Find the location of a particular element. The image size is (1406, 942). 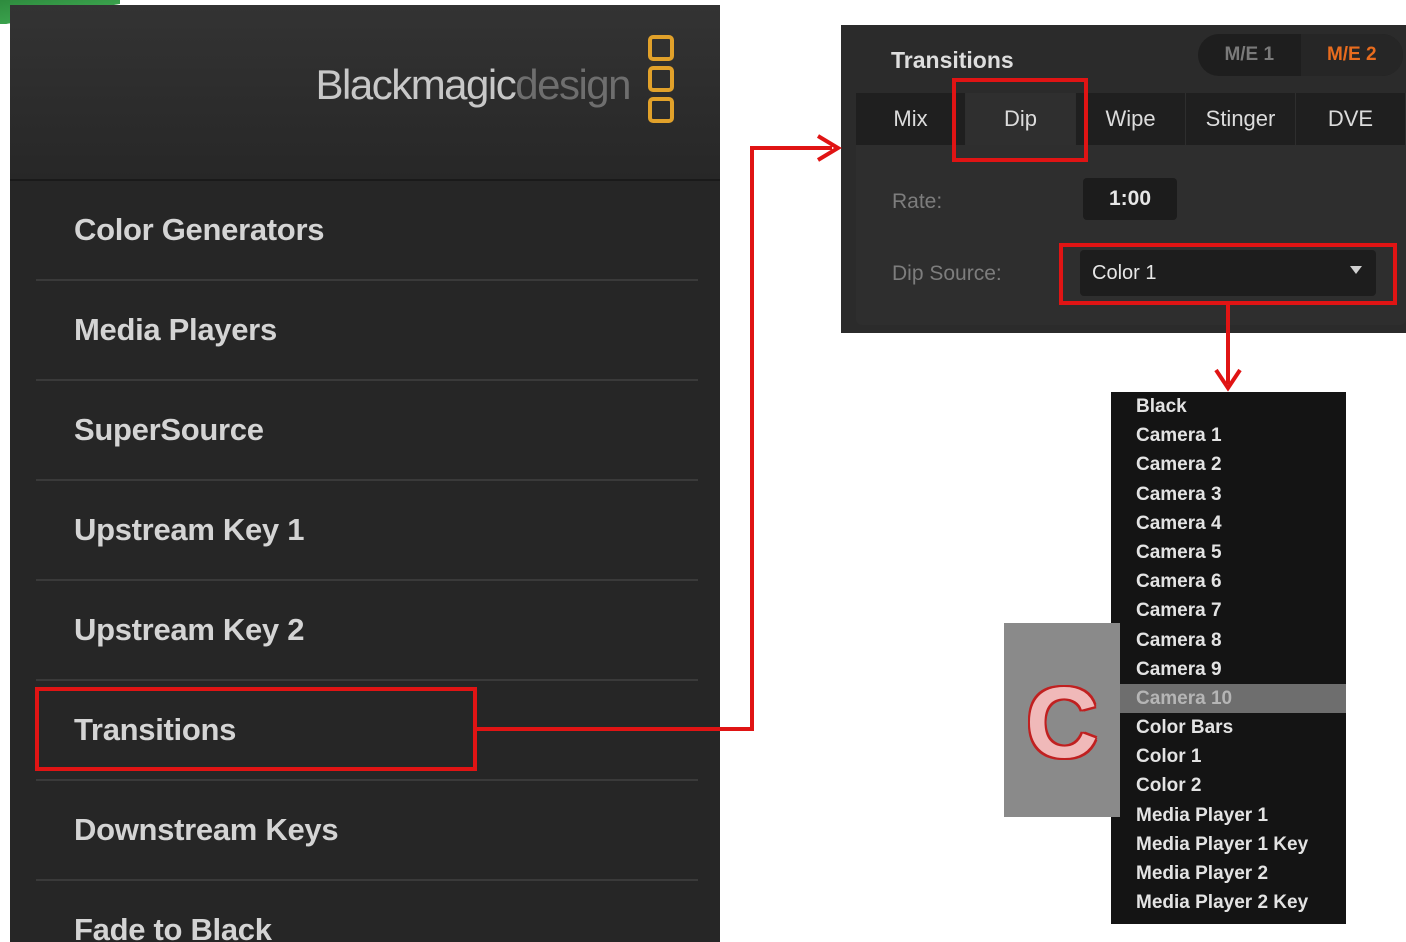

arrow-head-right-icon is located at coordinates (829, 148).